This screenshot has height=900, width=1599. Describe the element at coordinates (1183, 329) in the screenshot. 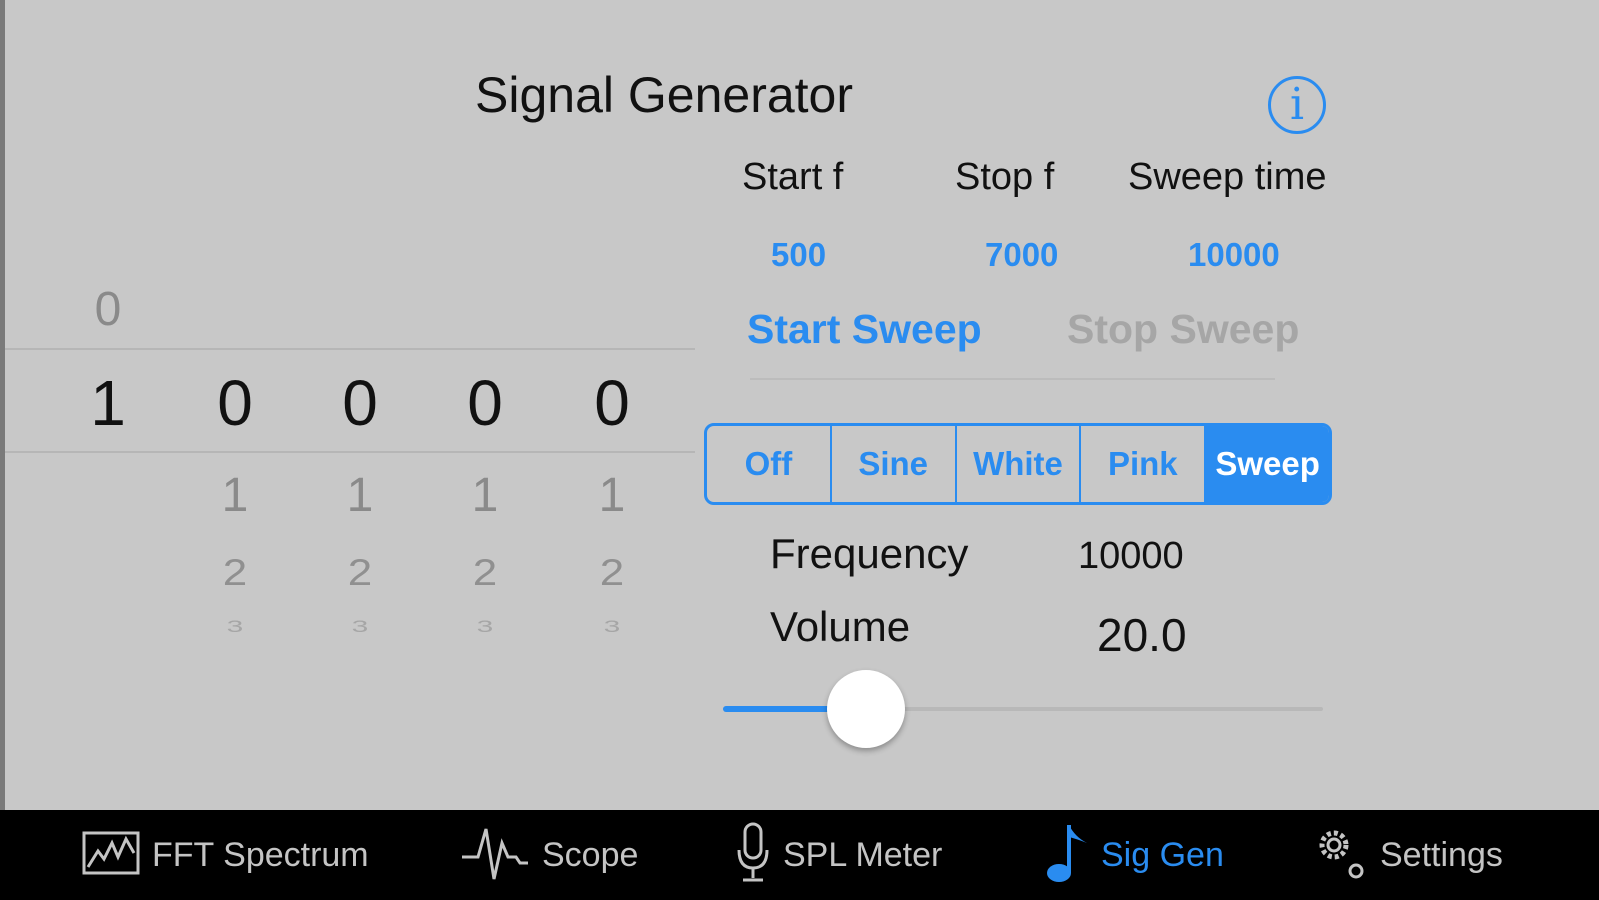

I see `stop-sweep-button: Stop Sweep` at that location.